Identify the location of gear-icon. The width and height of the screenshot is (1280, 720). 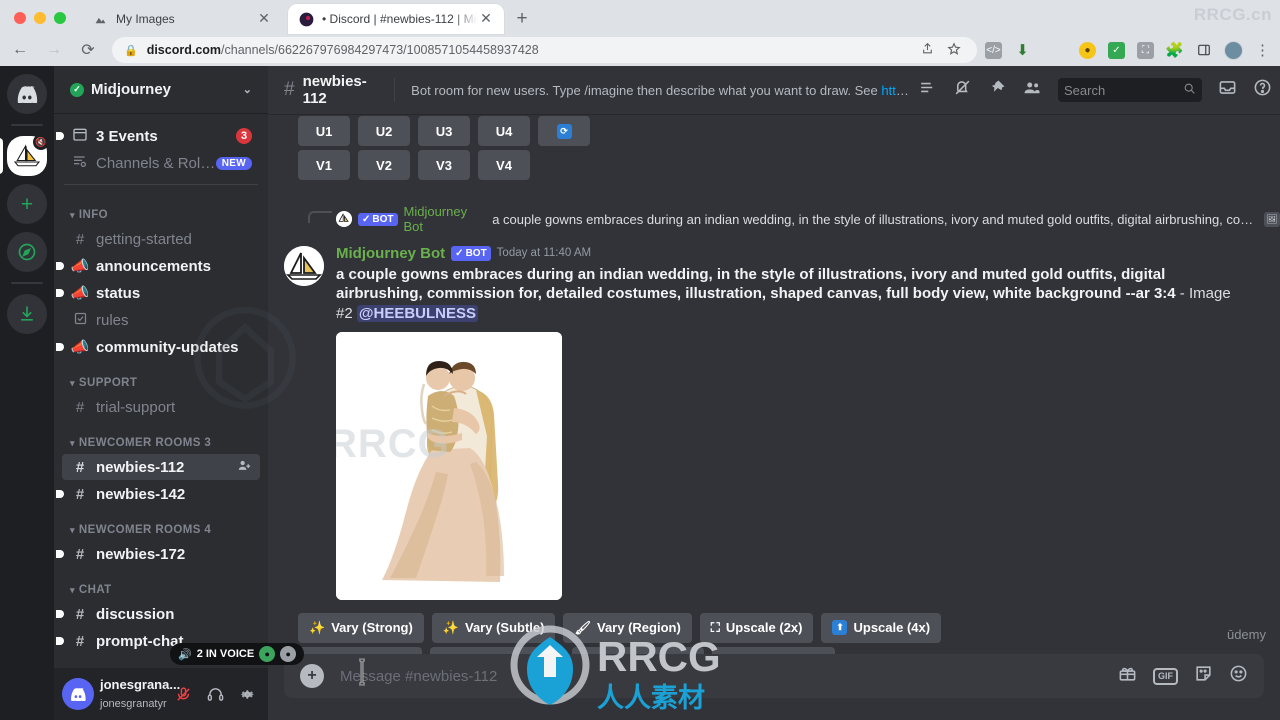
(247, 694).